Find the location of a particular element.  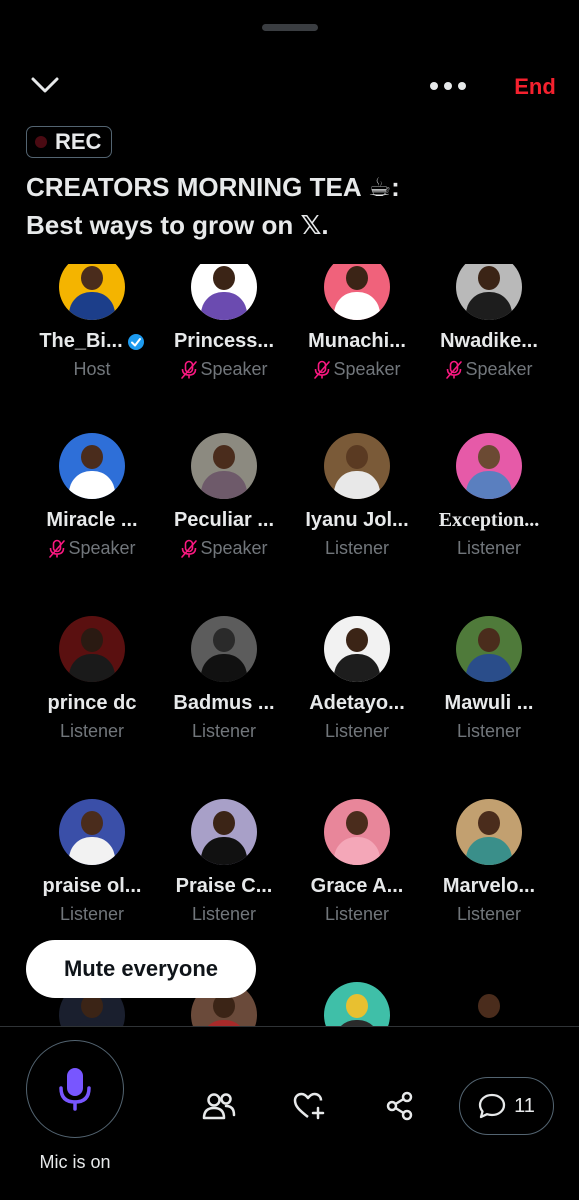

mic-status-label: Mic is on is located at coordinates (75, 1162).